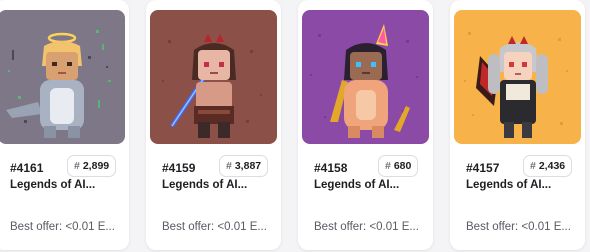  I want to click on rarity-rank: 680, so click(402, 166).